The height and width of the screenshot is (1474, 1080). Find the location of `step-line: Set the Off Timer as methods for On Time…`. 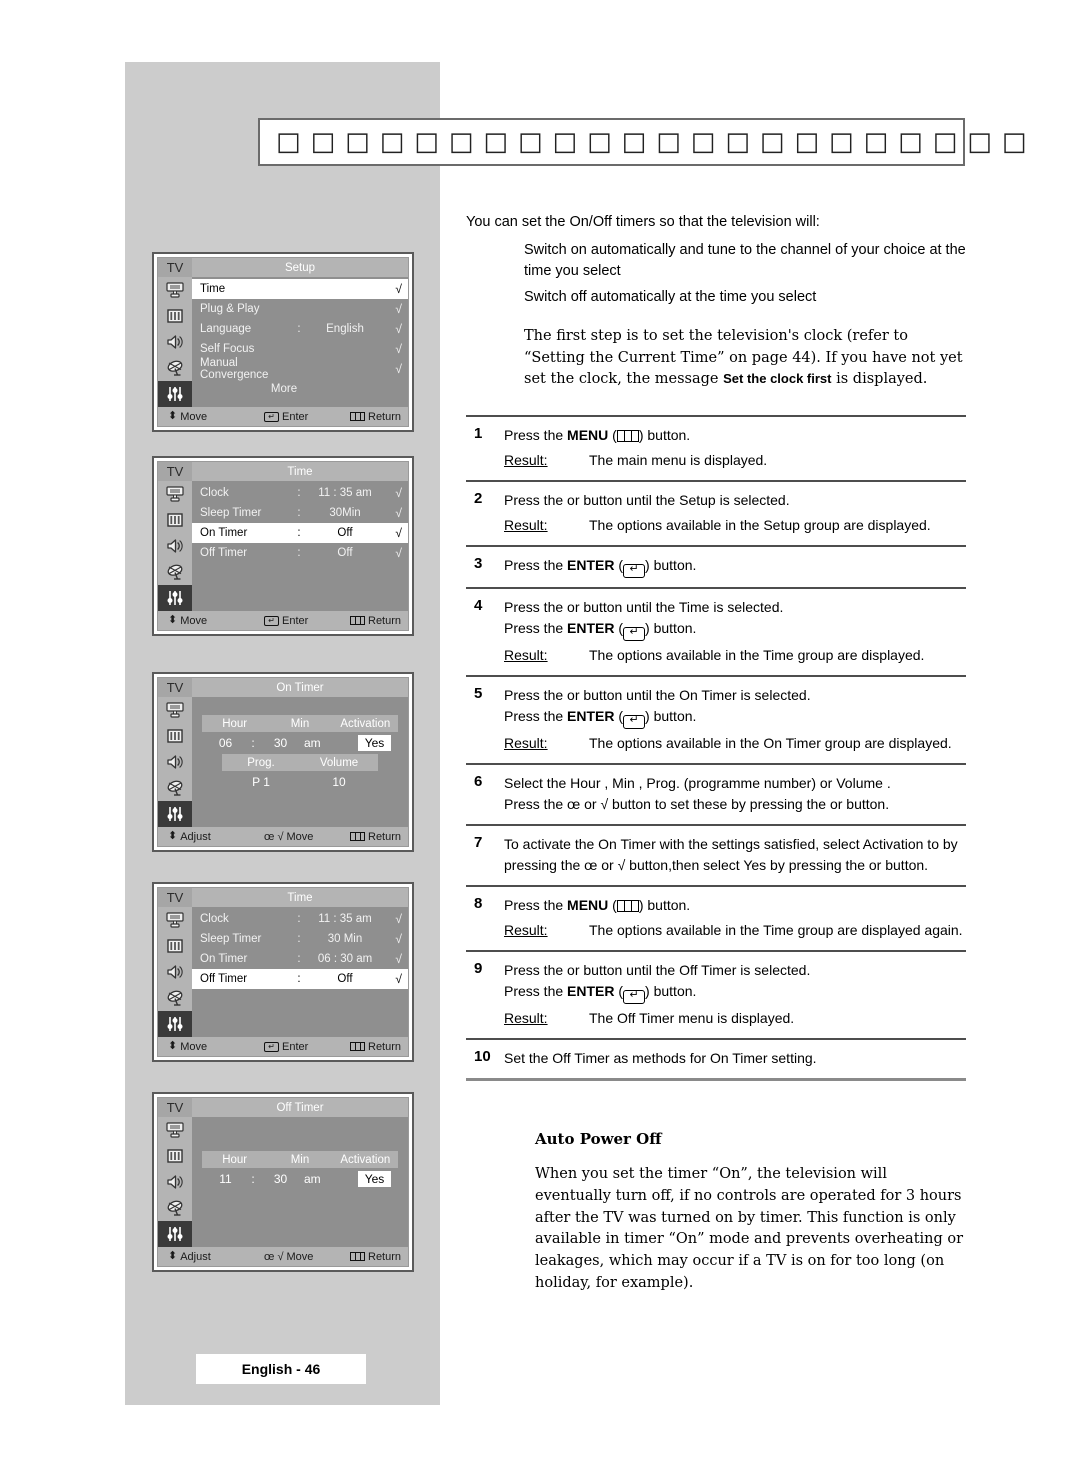

step-line: Set the Off Timer as methods for On Time… is located at coordinates (660, 1058).